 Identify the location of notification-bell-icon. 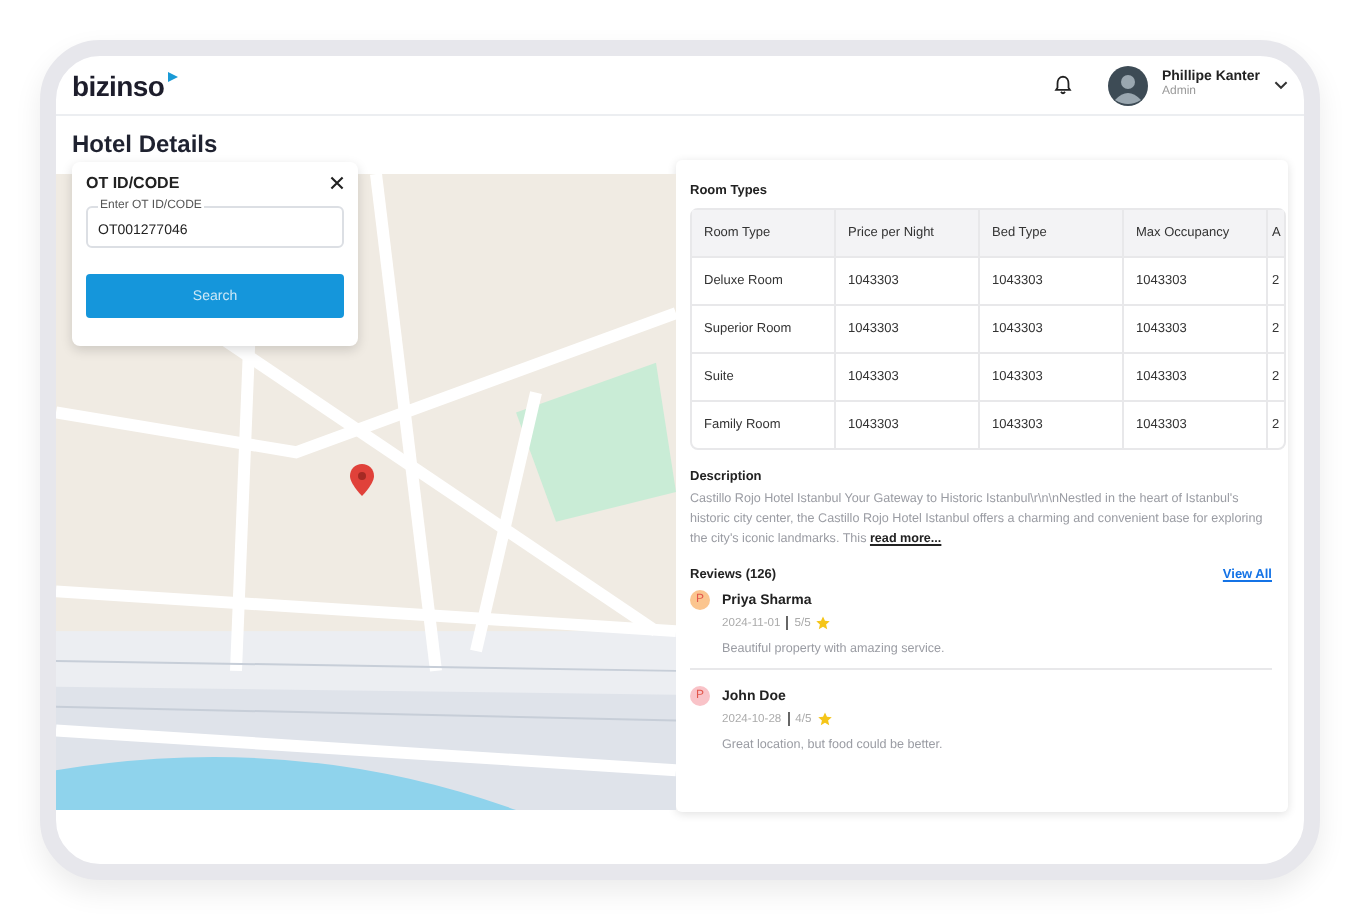
(1062, 85).